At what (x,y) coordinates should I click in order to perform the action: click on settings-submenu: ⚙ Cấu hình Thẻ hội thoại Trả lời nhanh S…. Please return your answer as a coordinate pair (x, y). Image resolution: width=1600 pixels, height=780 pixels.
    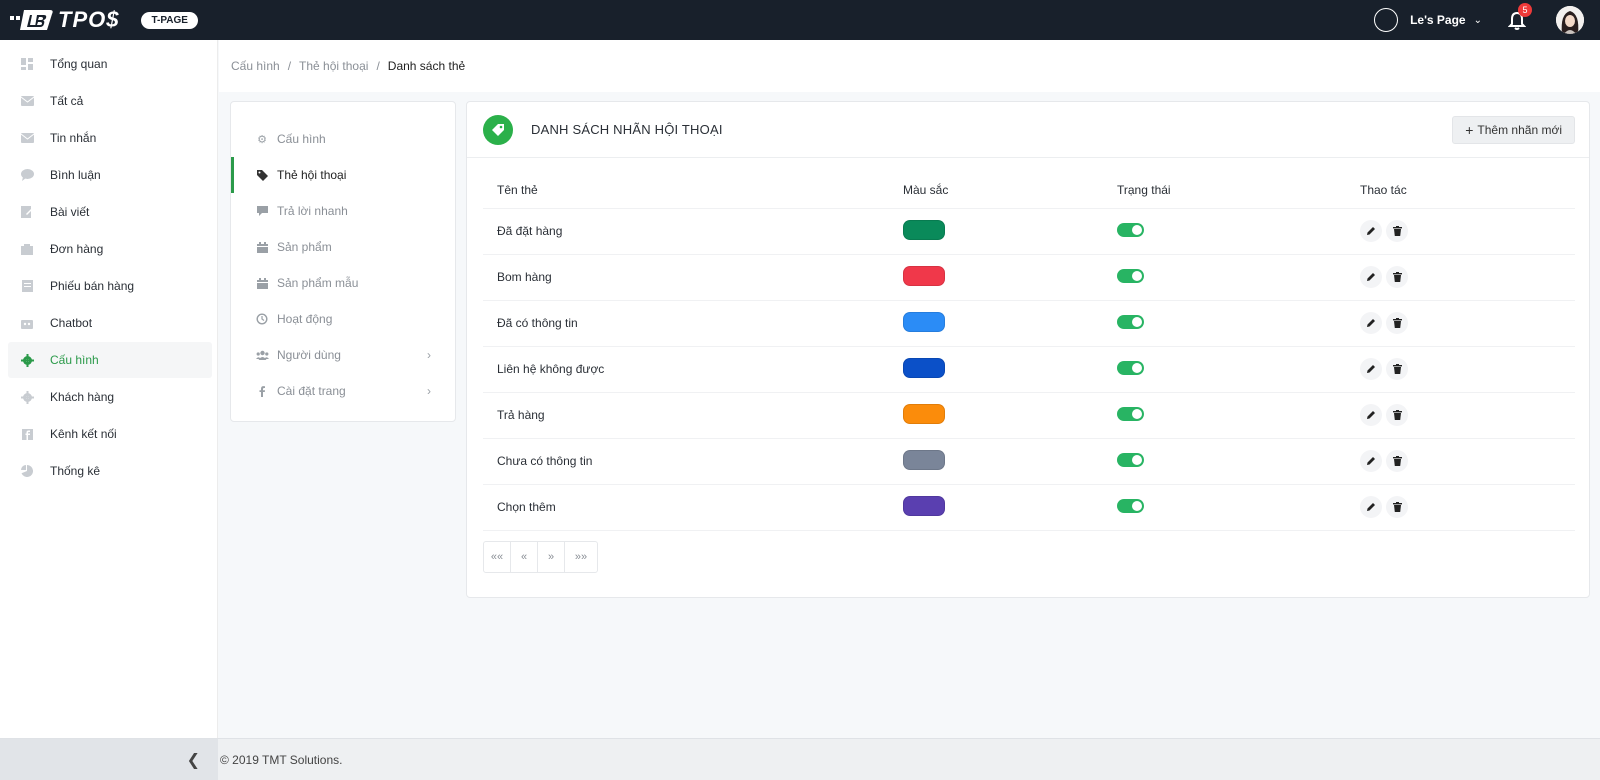
    Looking at the image, I should click on (343, 261).